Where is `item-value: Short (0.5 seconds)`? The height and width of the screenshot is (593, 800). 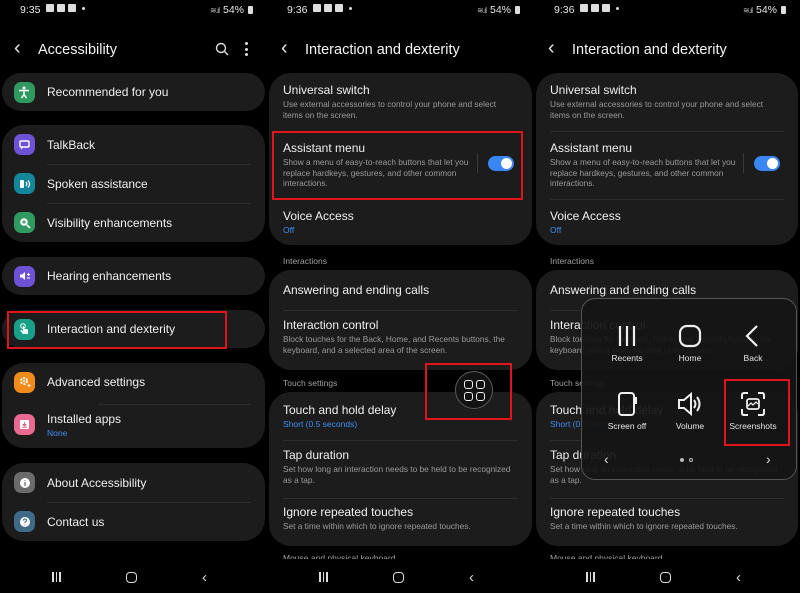
item-value: Short (0.5 seconds) is located at coordinates (320, 424).